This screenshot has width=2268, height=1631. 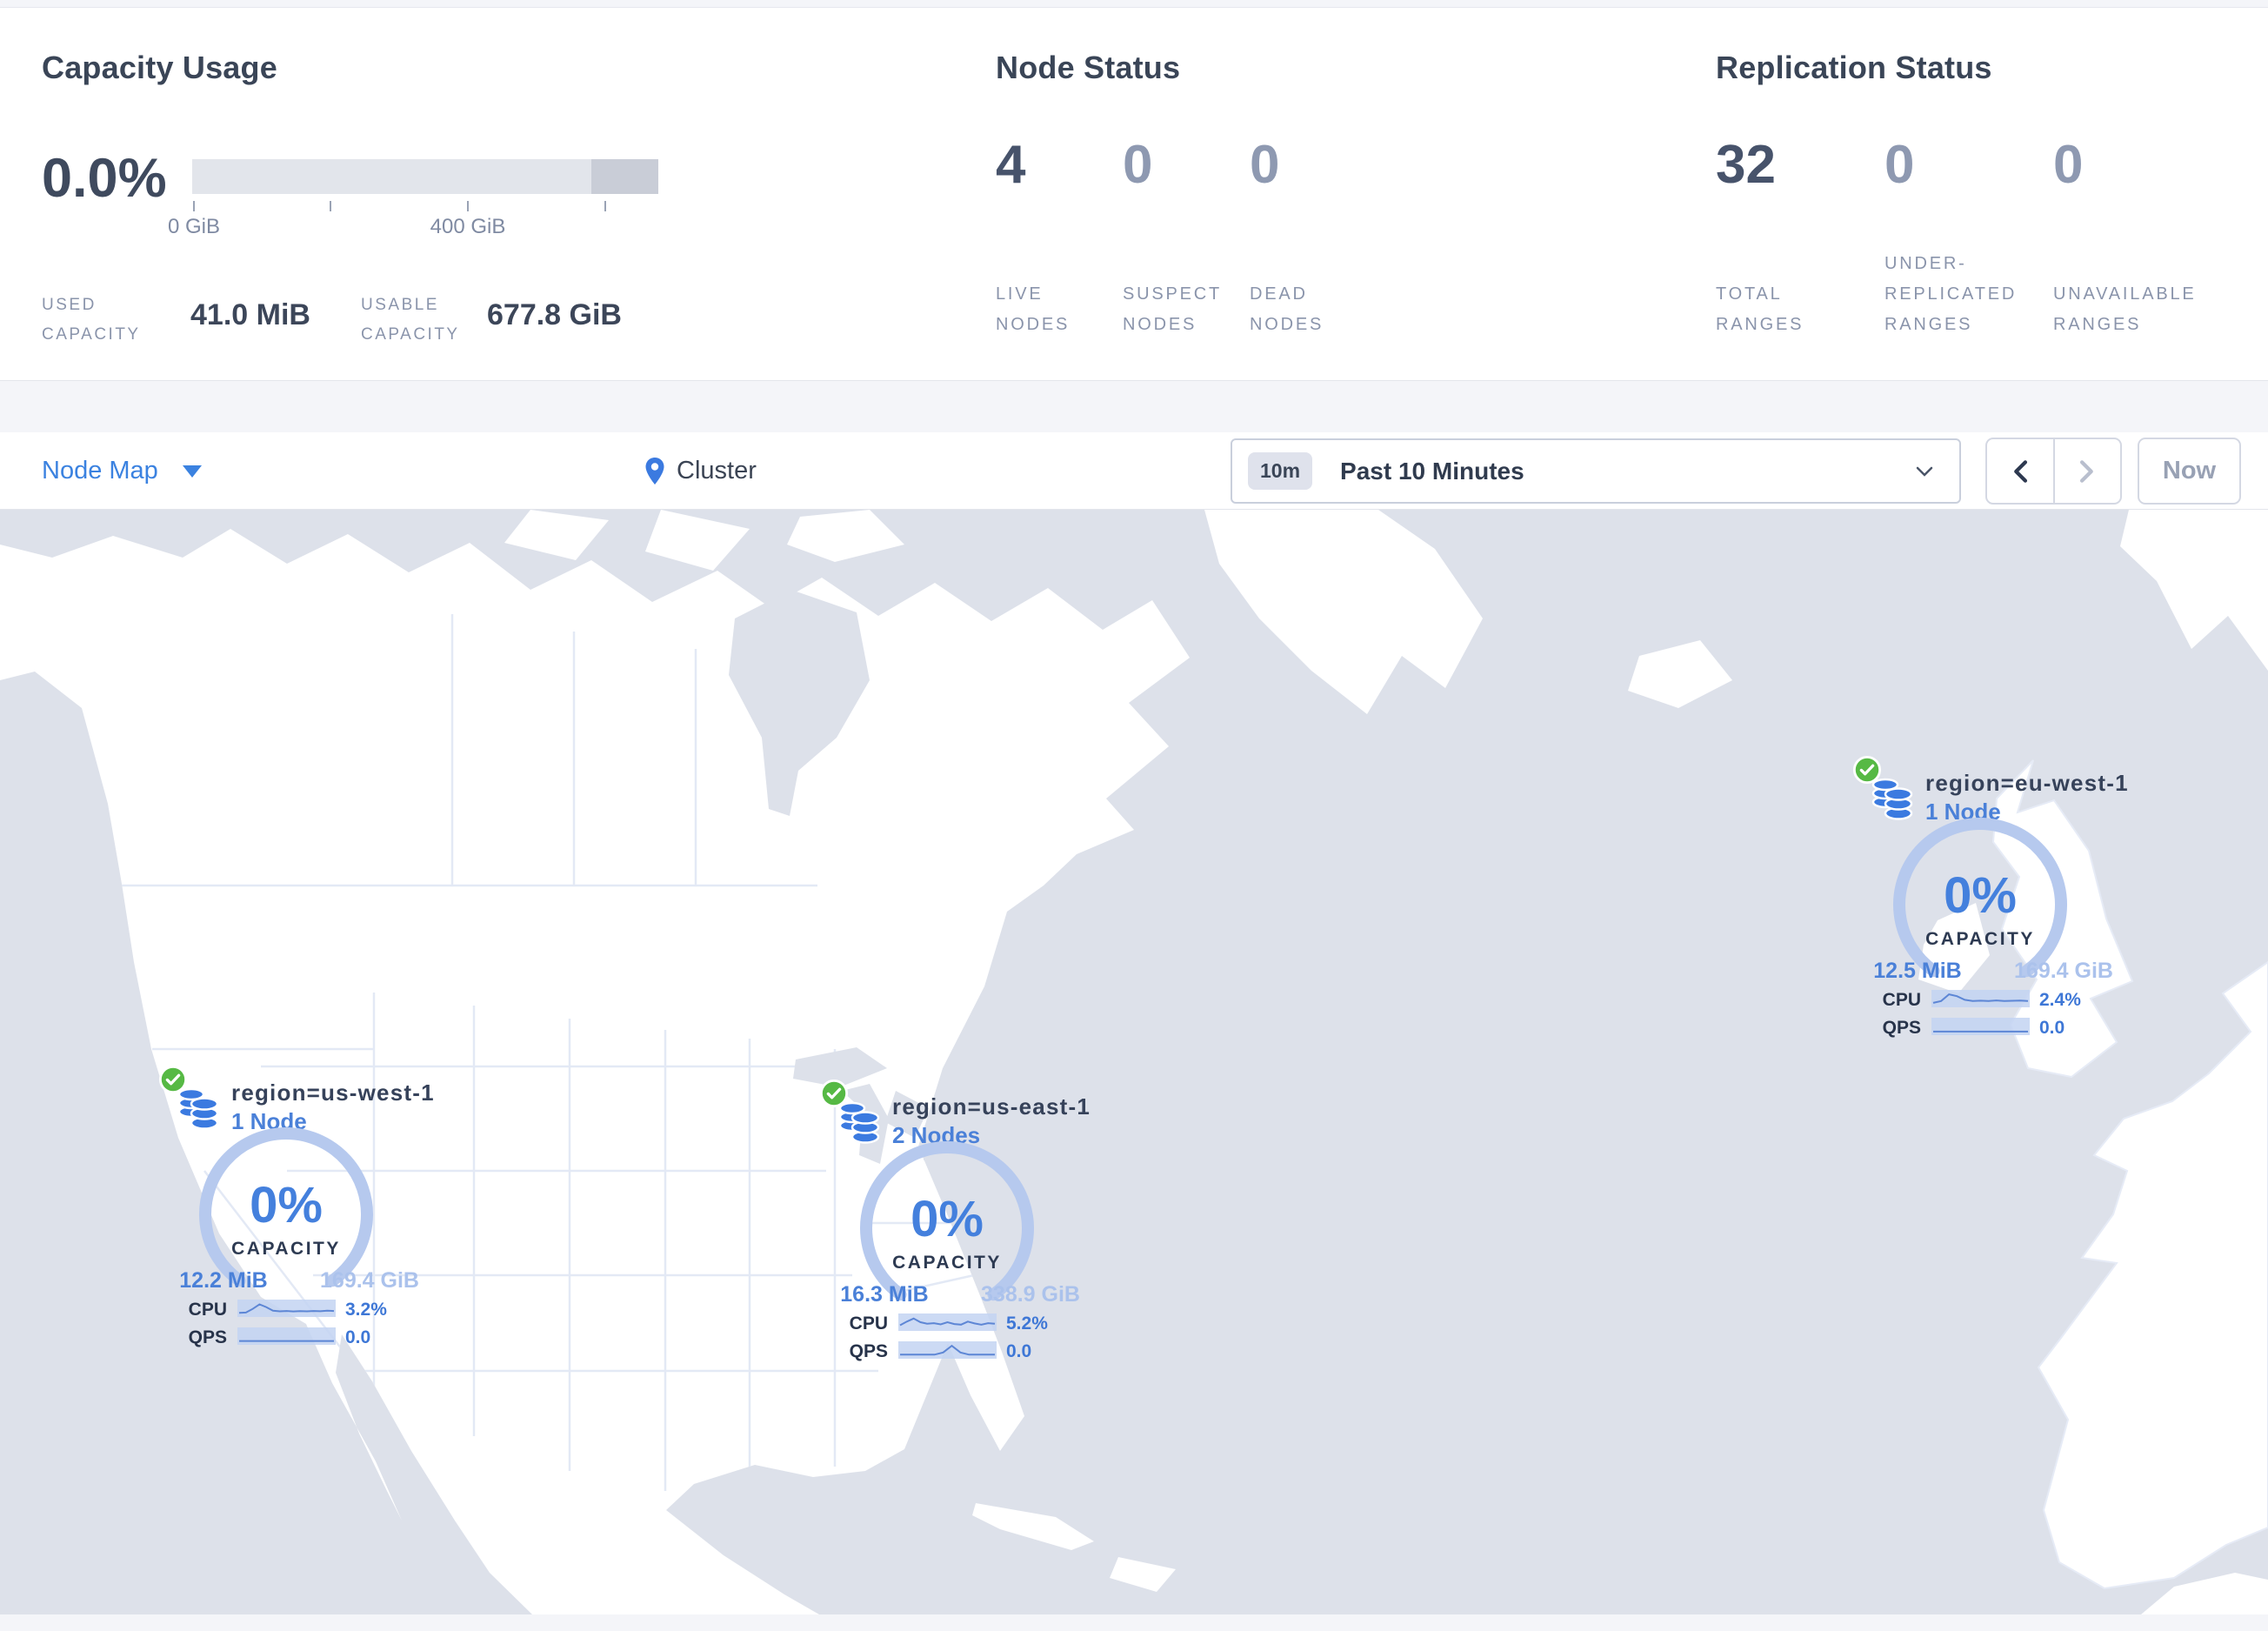 I want to click on used-capacity-label: USED CAPACITY, so click(x=91, y=320).